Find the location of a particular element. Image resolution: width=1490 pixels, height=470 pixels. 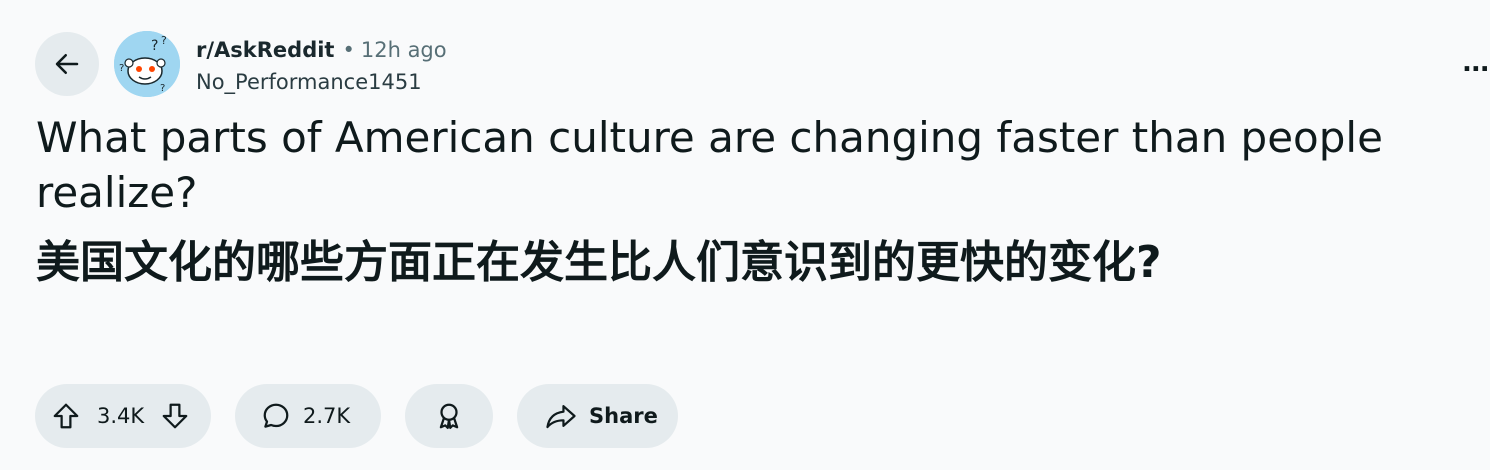

share-label: Share is located at coordinates (623, 416).